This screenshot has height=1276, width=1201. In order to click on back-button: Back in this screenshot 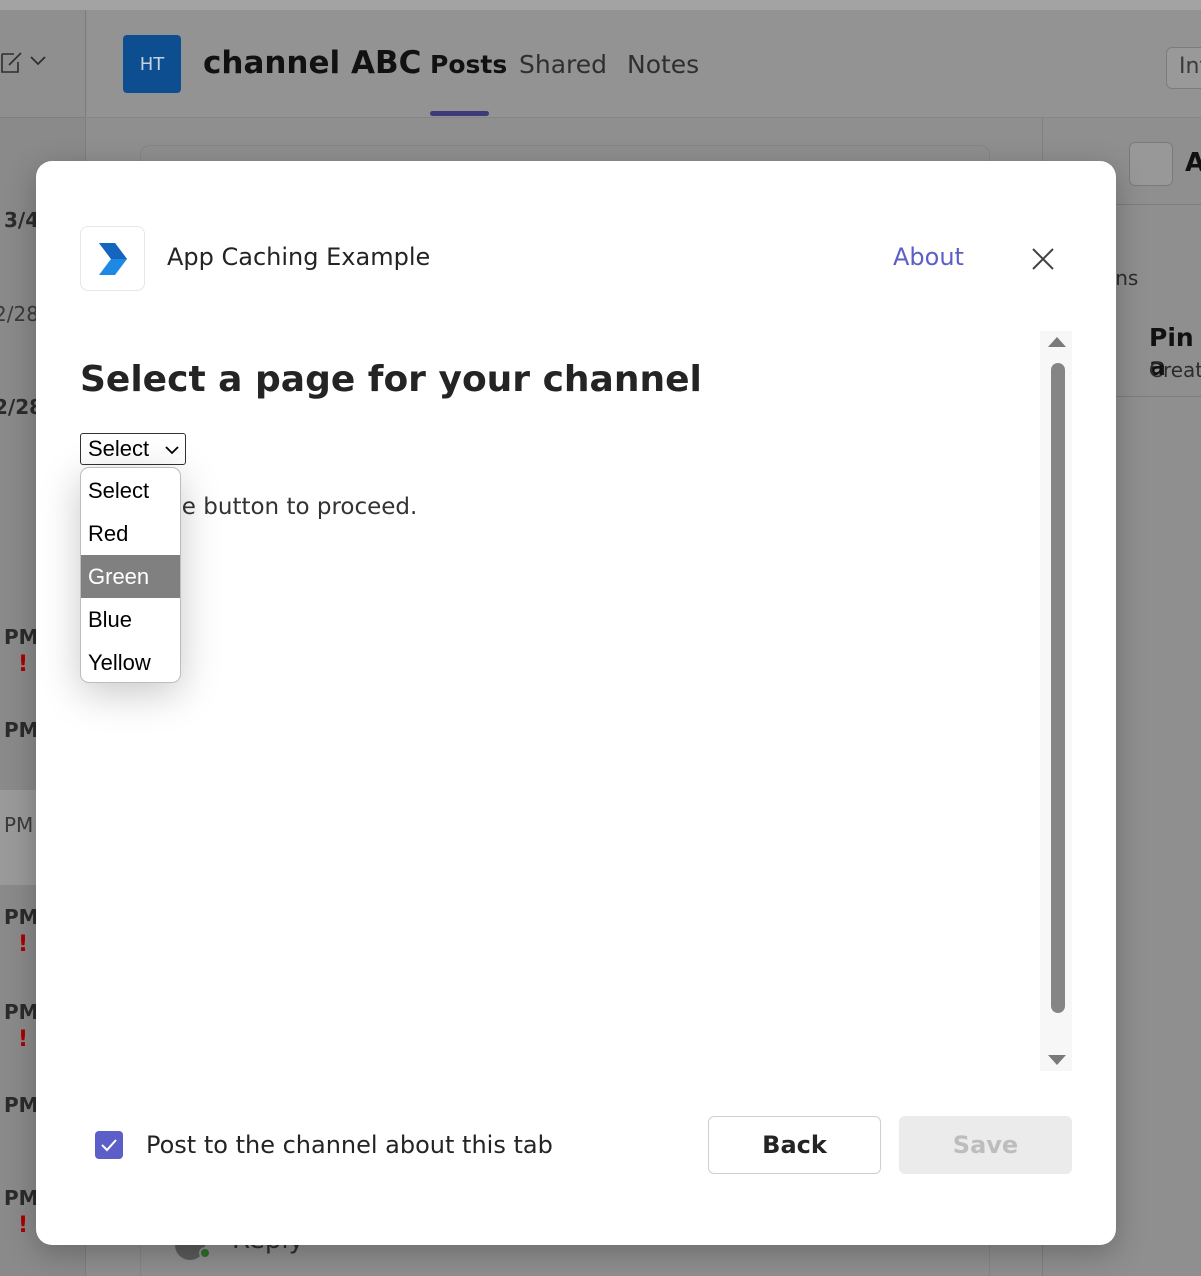, I will do `click(794, 1145)`.